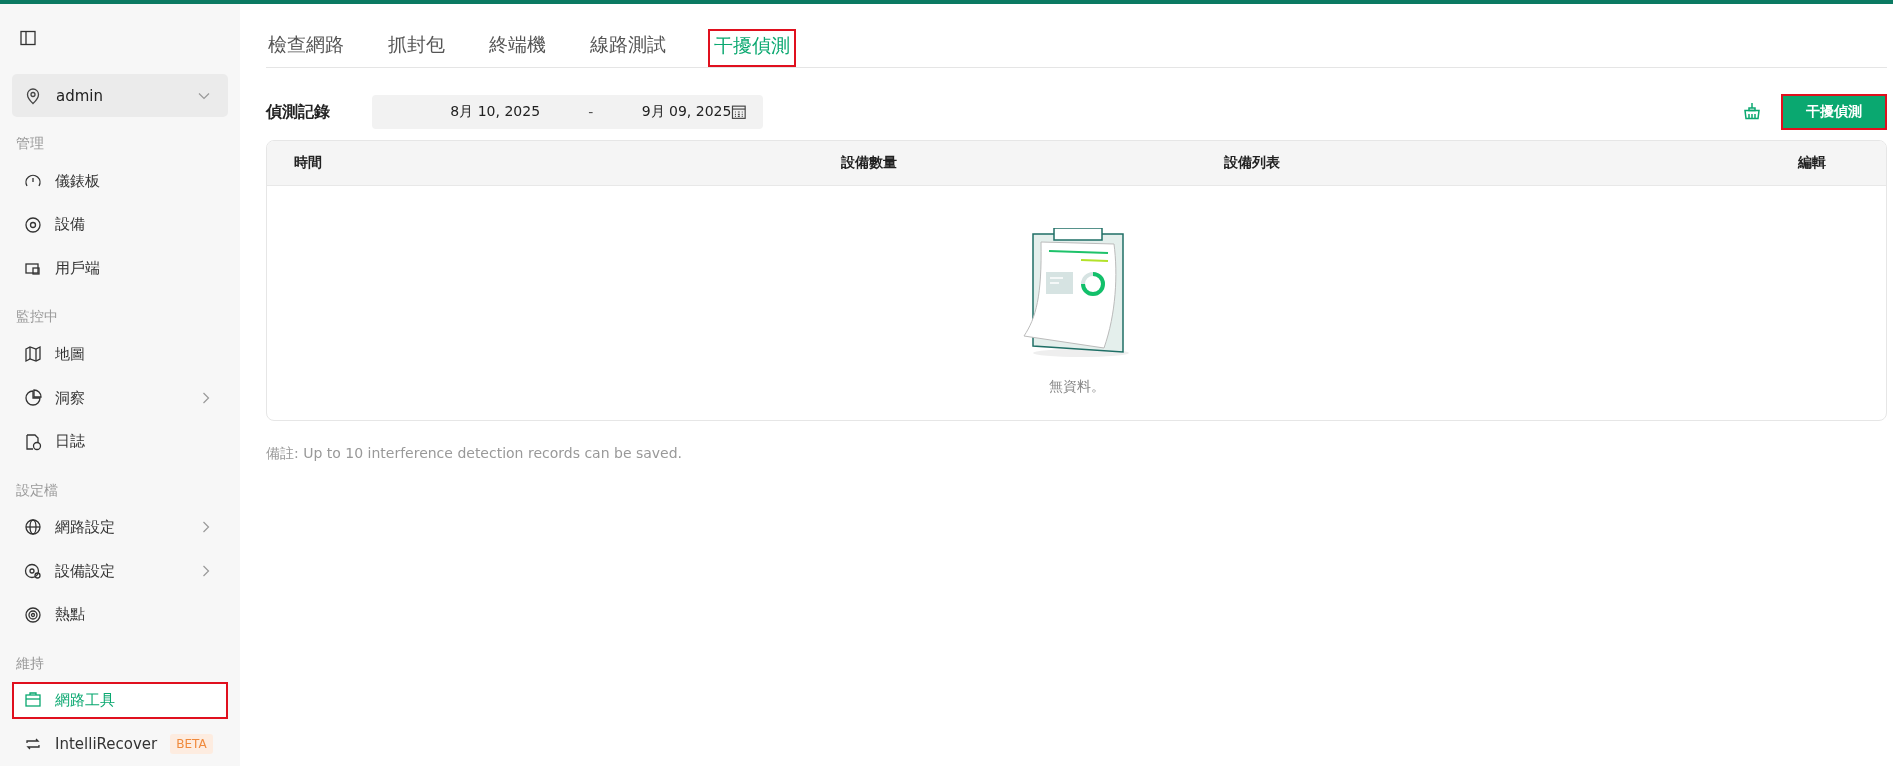  What do you see at coordinates (33, 95) in the screenshot?
I see `location-pin-icon` at bounding box center [33, 95].